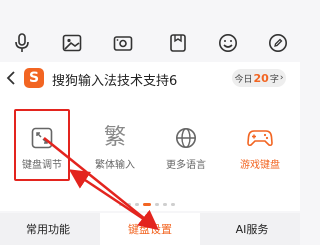  Describe the element at coordinates (48, 229) in the screenshot. I see `tab-common-functions: 常用功能` at that location.